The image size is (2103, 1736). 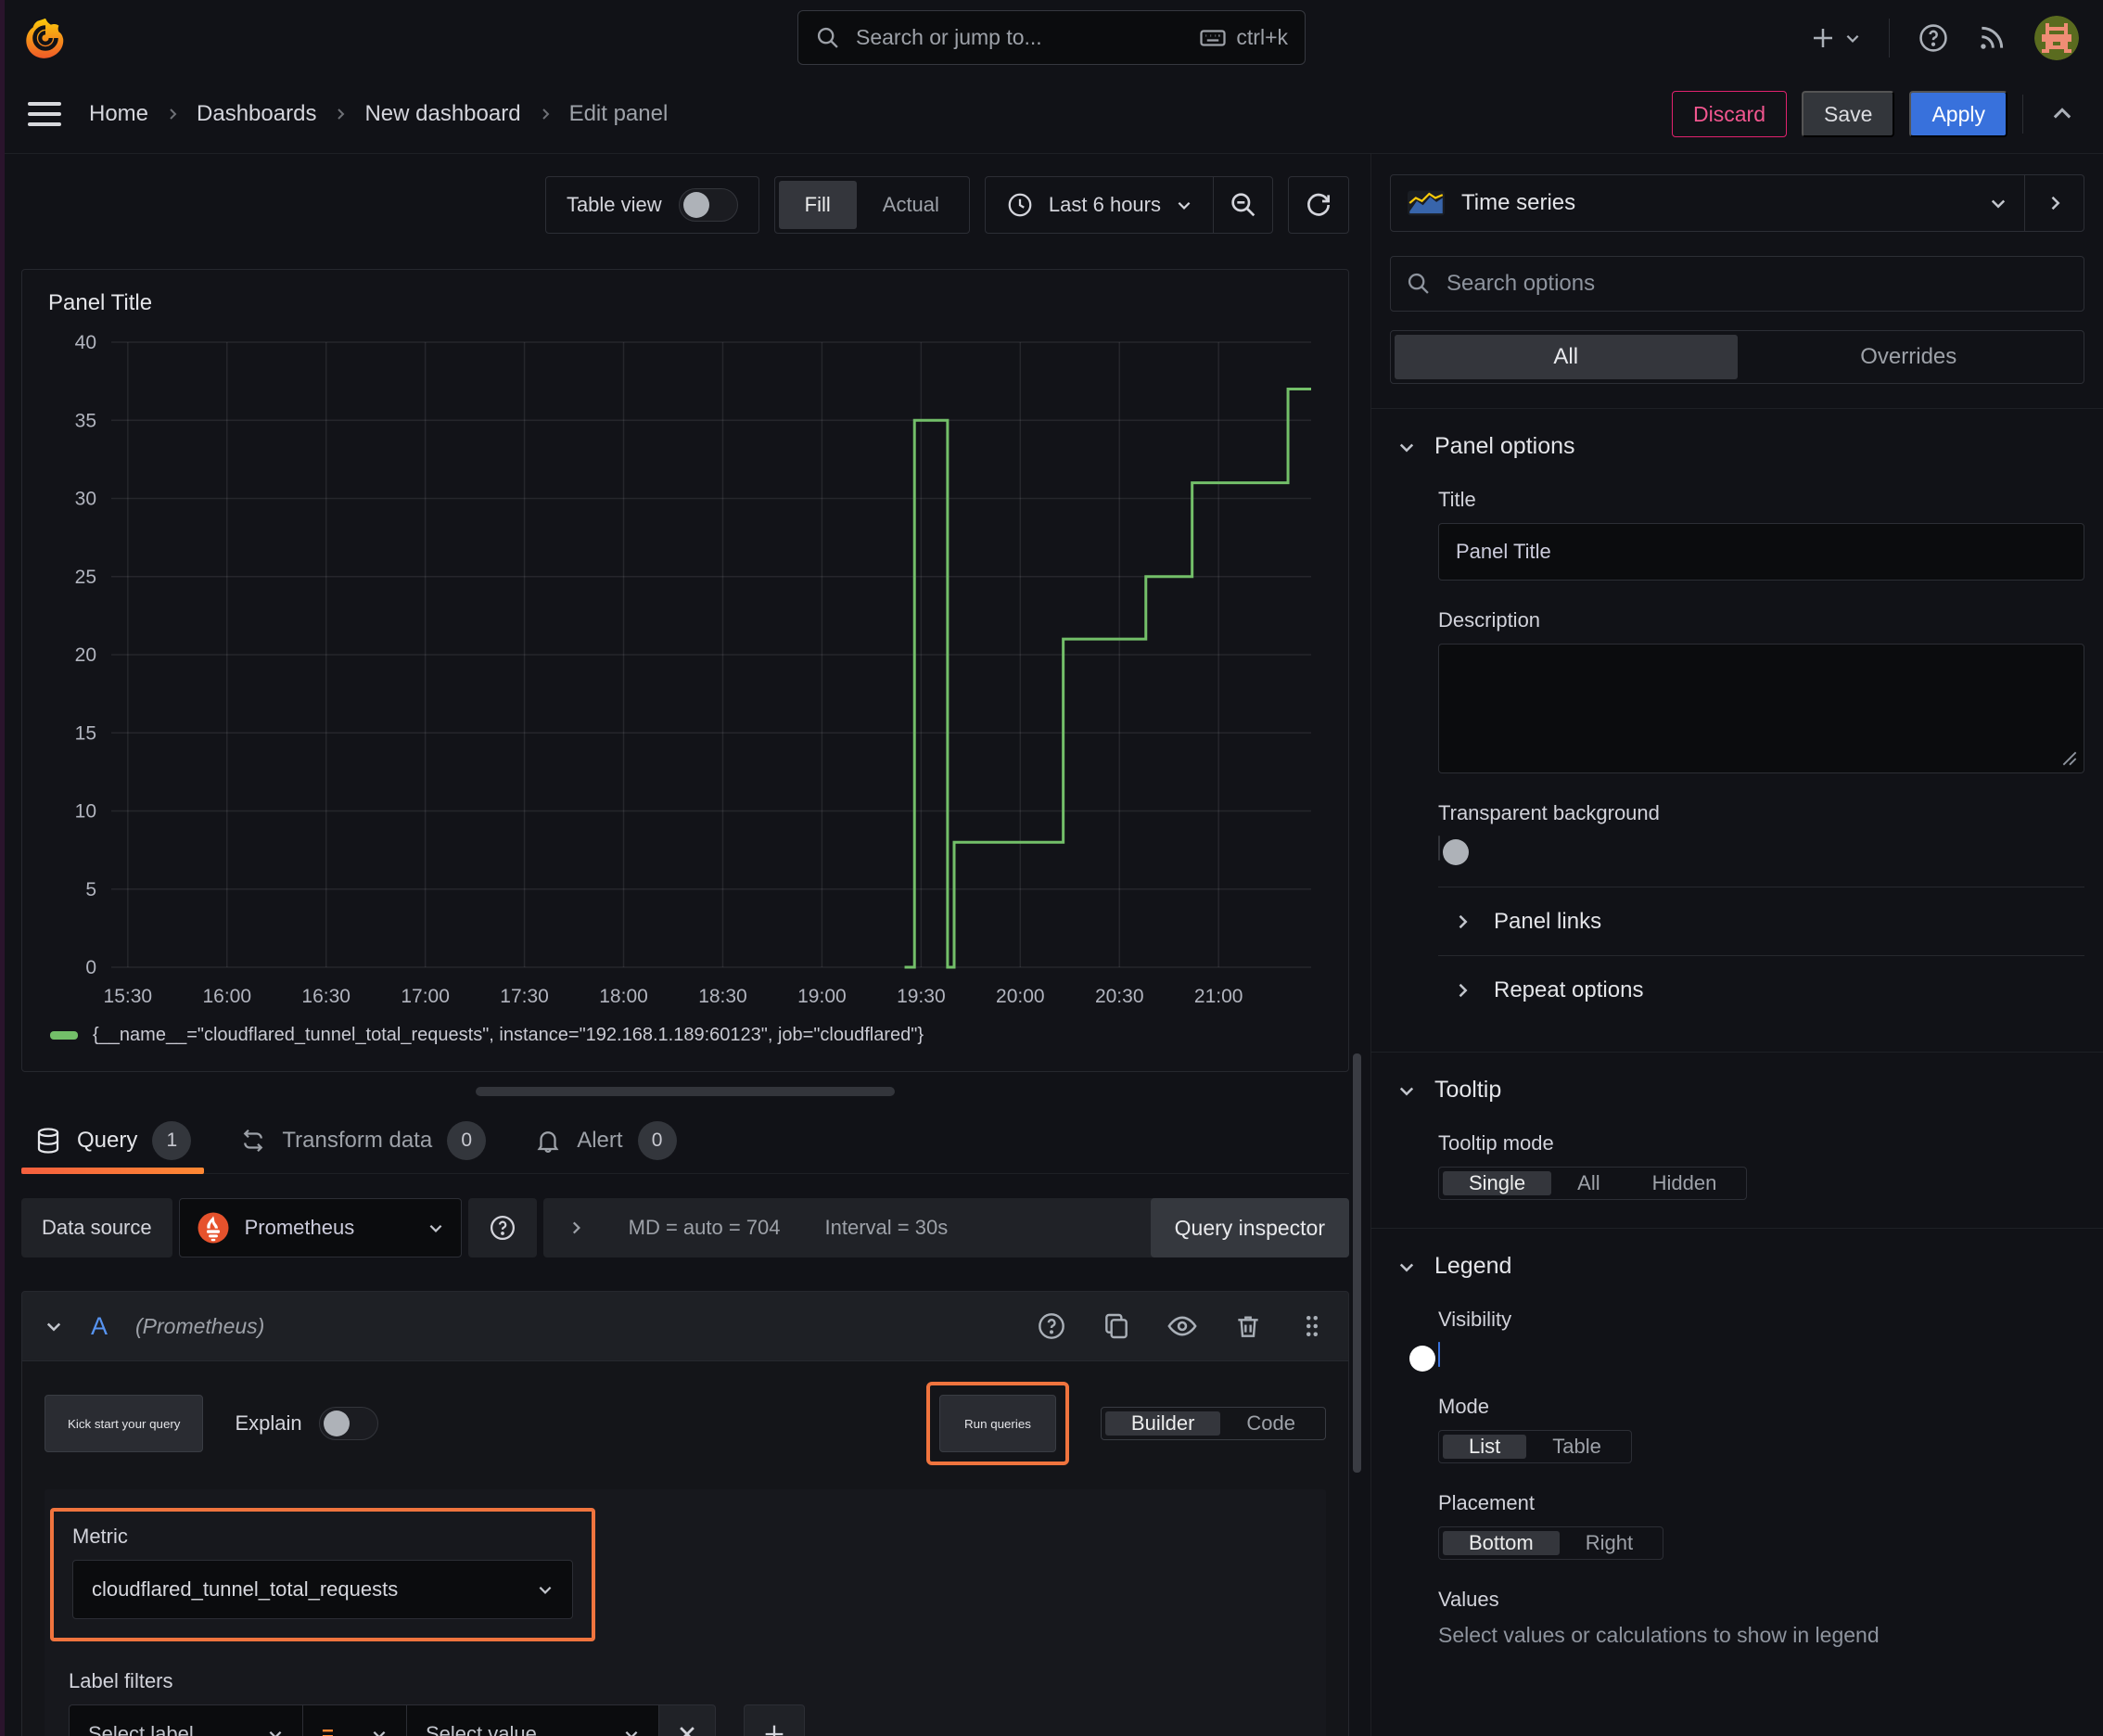 I want to click on tooltip-header: Tooltip, so click(x=1737, y=1090).